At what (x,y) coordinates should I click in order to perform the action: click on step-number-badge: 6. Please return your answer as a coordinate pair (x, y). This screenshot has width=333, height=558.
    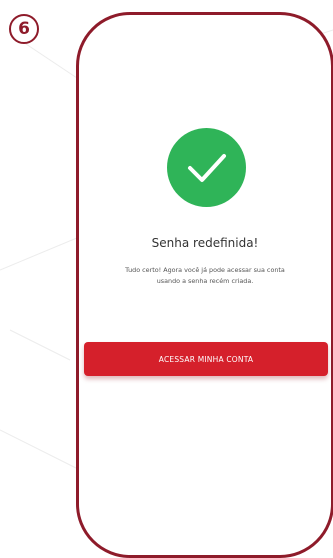
    Looking at the image, I should click on (24, 29).